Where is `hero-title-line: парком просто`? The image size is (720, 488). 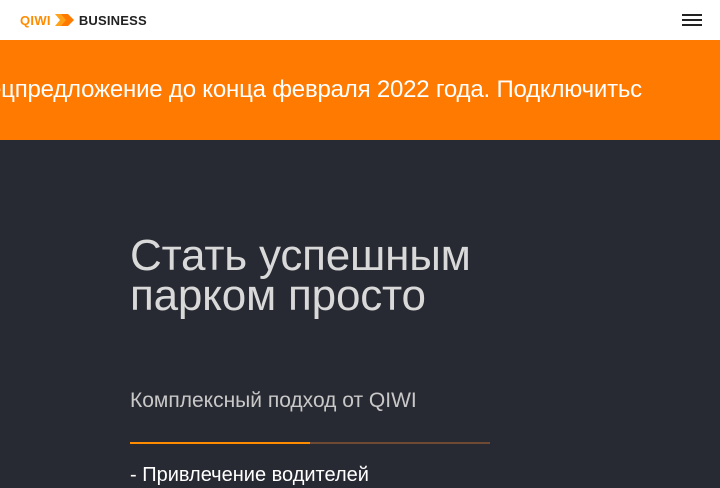 hero-title-line: парком просто is located at coordinates (278, 295).